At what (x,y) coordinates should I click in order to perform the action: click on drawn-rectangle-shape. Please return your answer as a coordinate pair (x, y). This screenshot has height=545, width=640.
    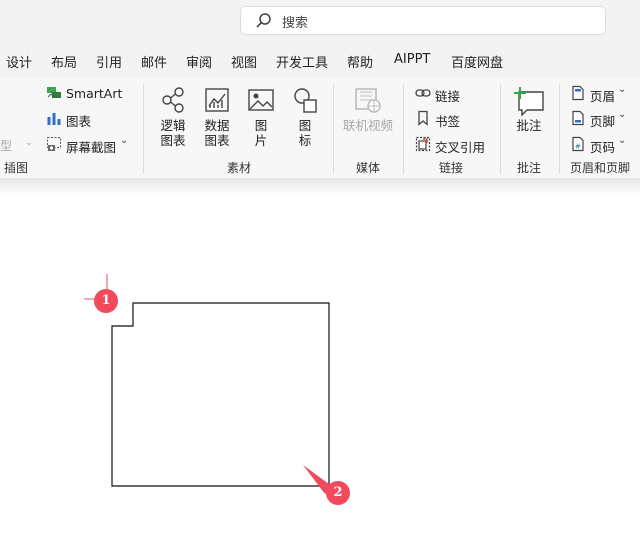
    Looking at the image, I should click on (220, 394).